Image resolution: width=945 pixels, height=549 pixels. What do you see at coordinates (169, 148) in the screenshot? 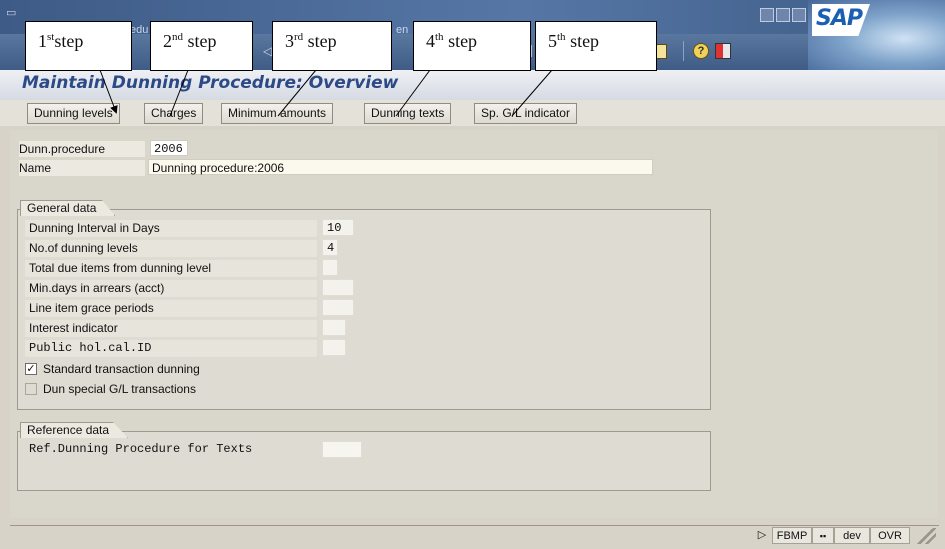
I see `dunn-procedure-field: 2006` at bounding box center [169, 148].